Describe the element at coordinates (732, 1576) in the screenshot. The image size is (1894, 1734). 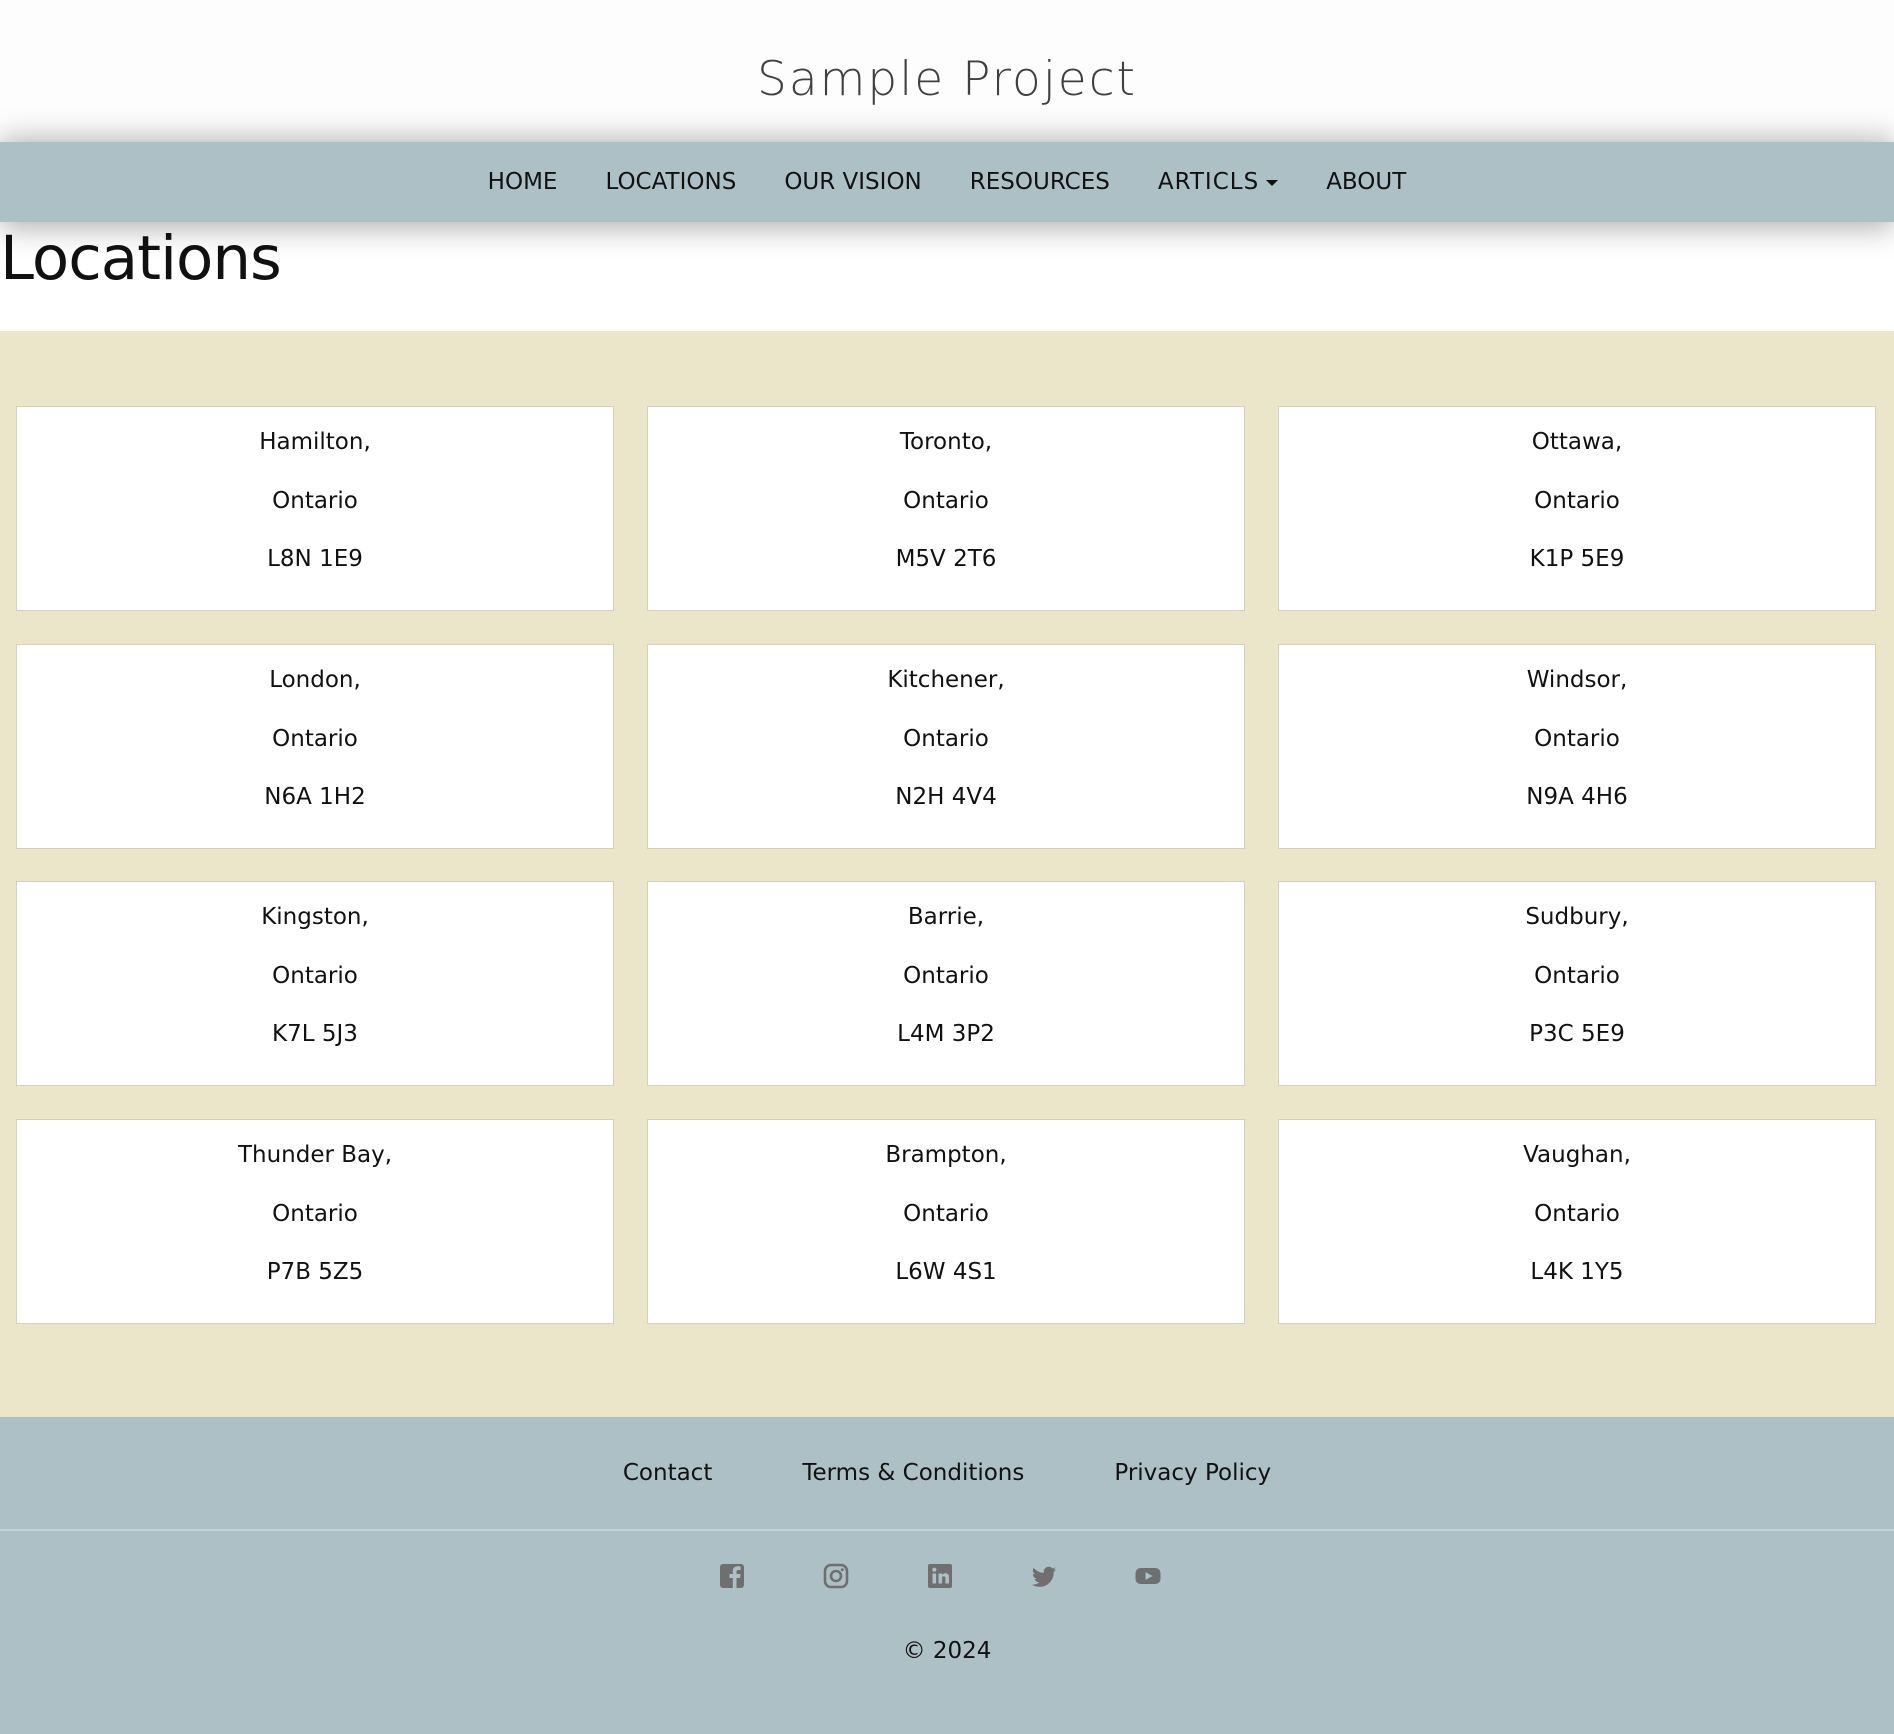
I see `facebook-icon` at that location.